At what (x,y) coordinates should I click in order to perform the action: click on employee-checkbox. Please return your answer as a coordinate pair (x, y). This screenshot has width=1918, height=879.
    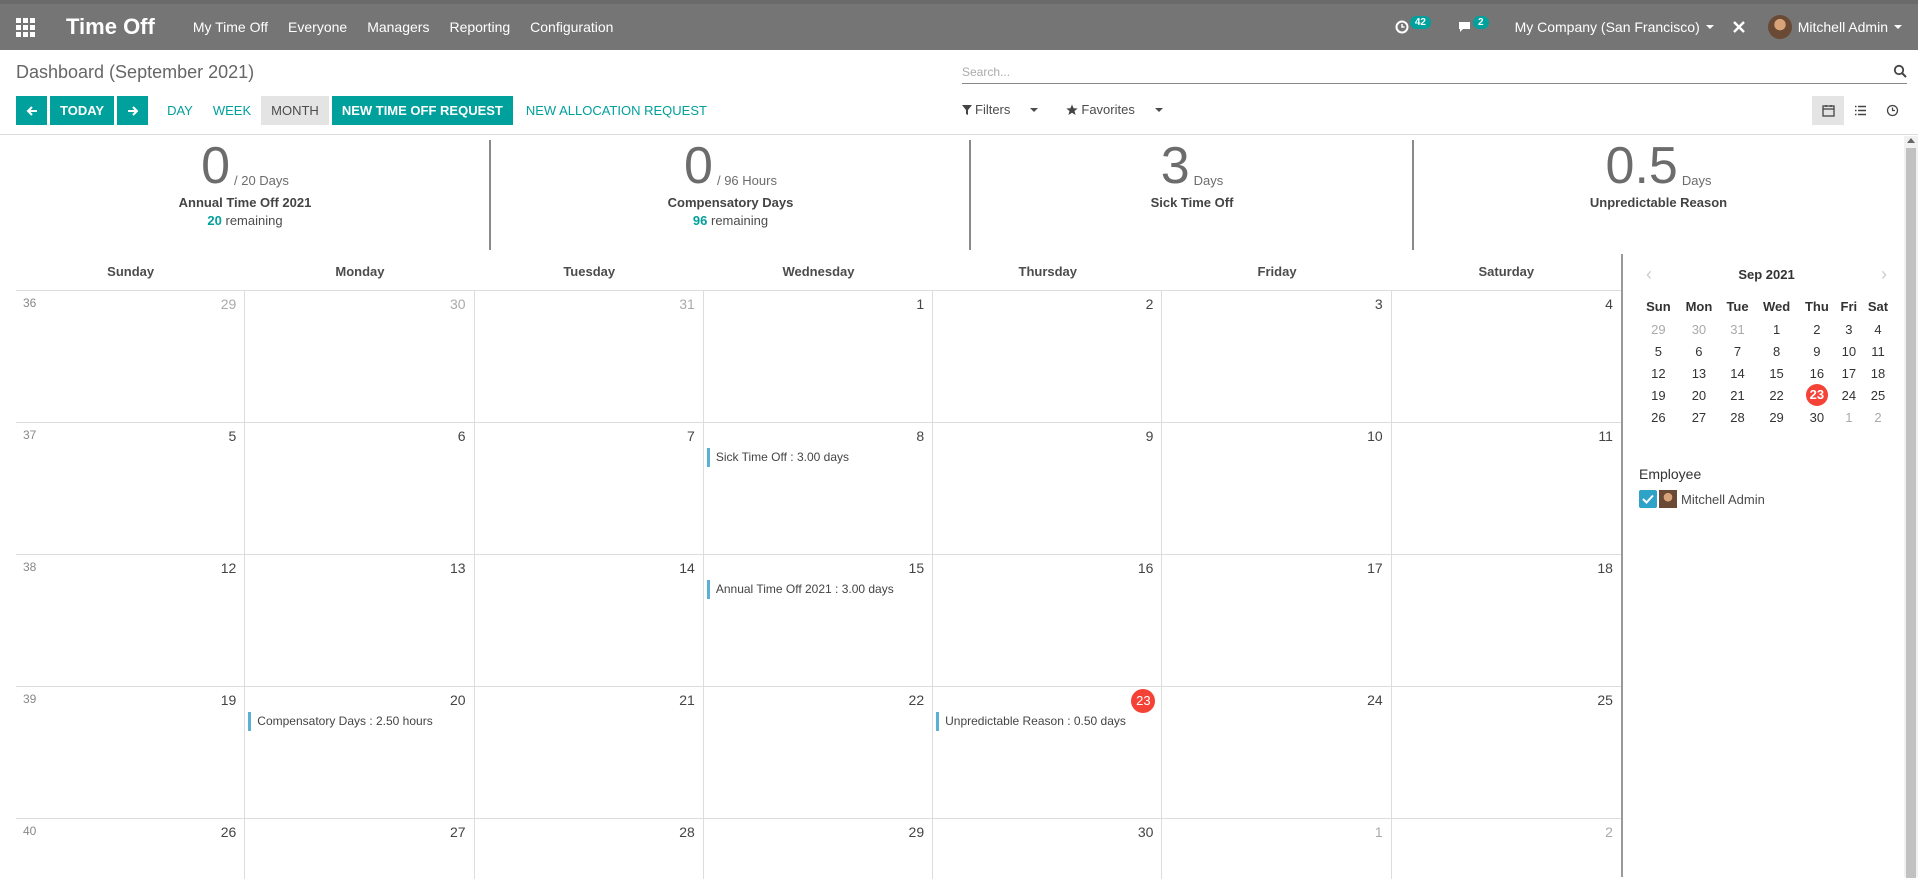
    Looking at the image, I should click on (1648, 499).